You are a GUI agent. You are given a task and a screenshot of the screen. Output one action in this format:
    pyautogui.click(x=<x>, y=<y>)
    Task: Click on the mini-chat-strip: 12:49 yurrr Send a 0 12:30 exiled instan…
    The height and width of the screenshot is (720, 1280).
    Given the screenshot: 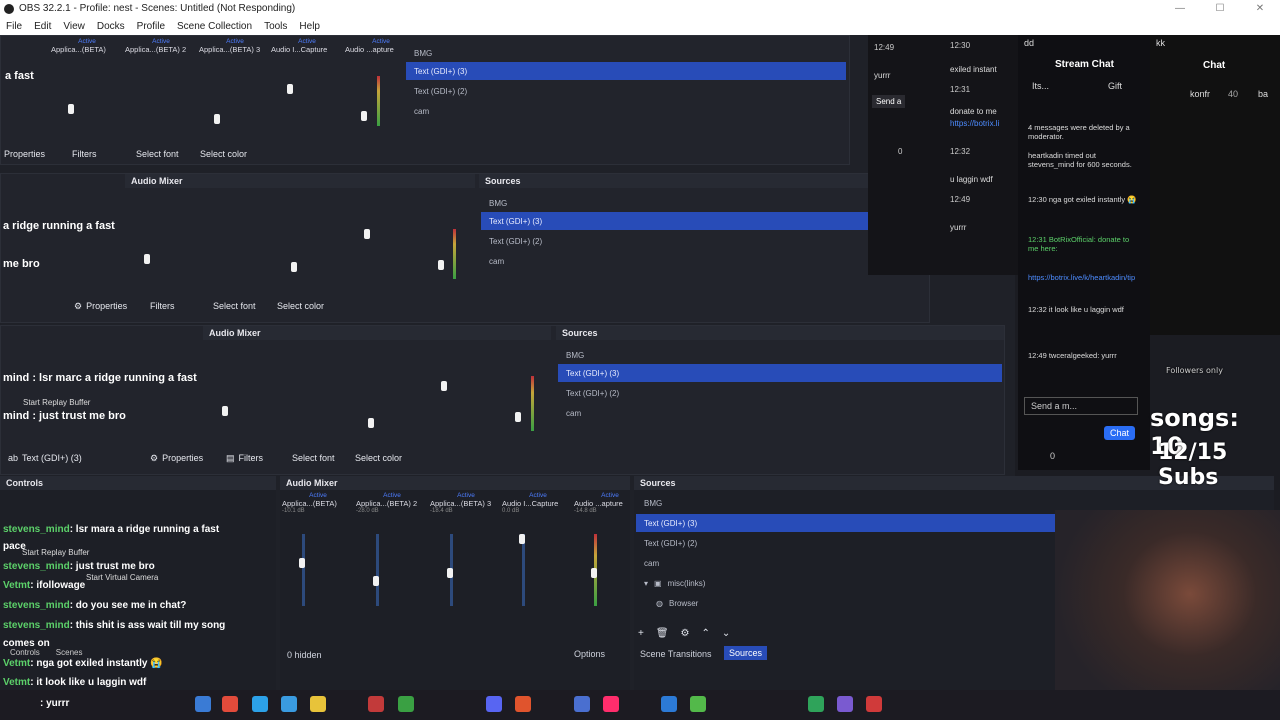 What is the action you would take?
    pyautogui.click(x=943, y=155)
    